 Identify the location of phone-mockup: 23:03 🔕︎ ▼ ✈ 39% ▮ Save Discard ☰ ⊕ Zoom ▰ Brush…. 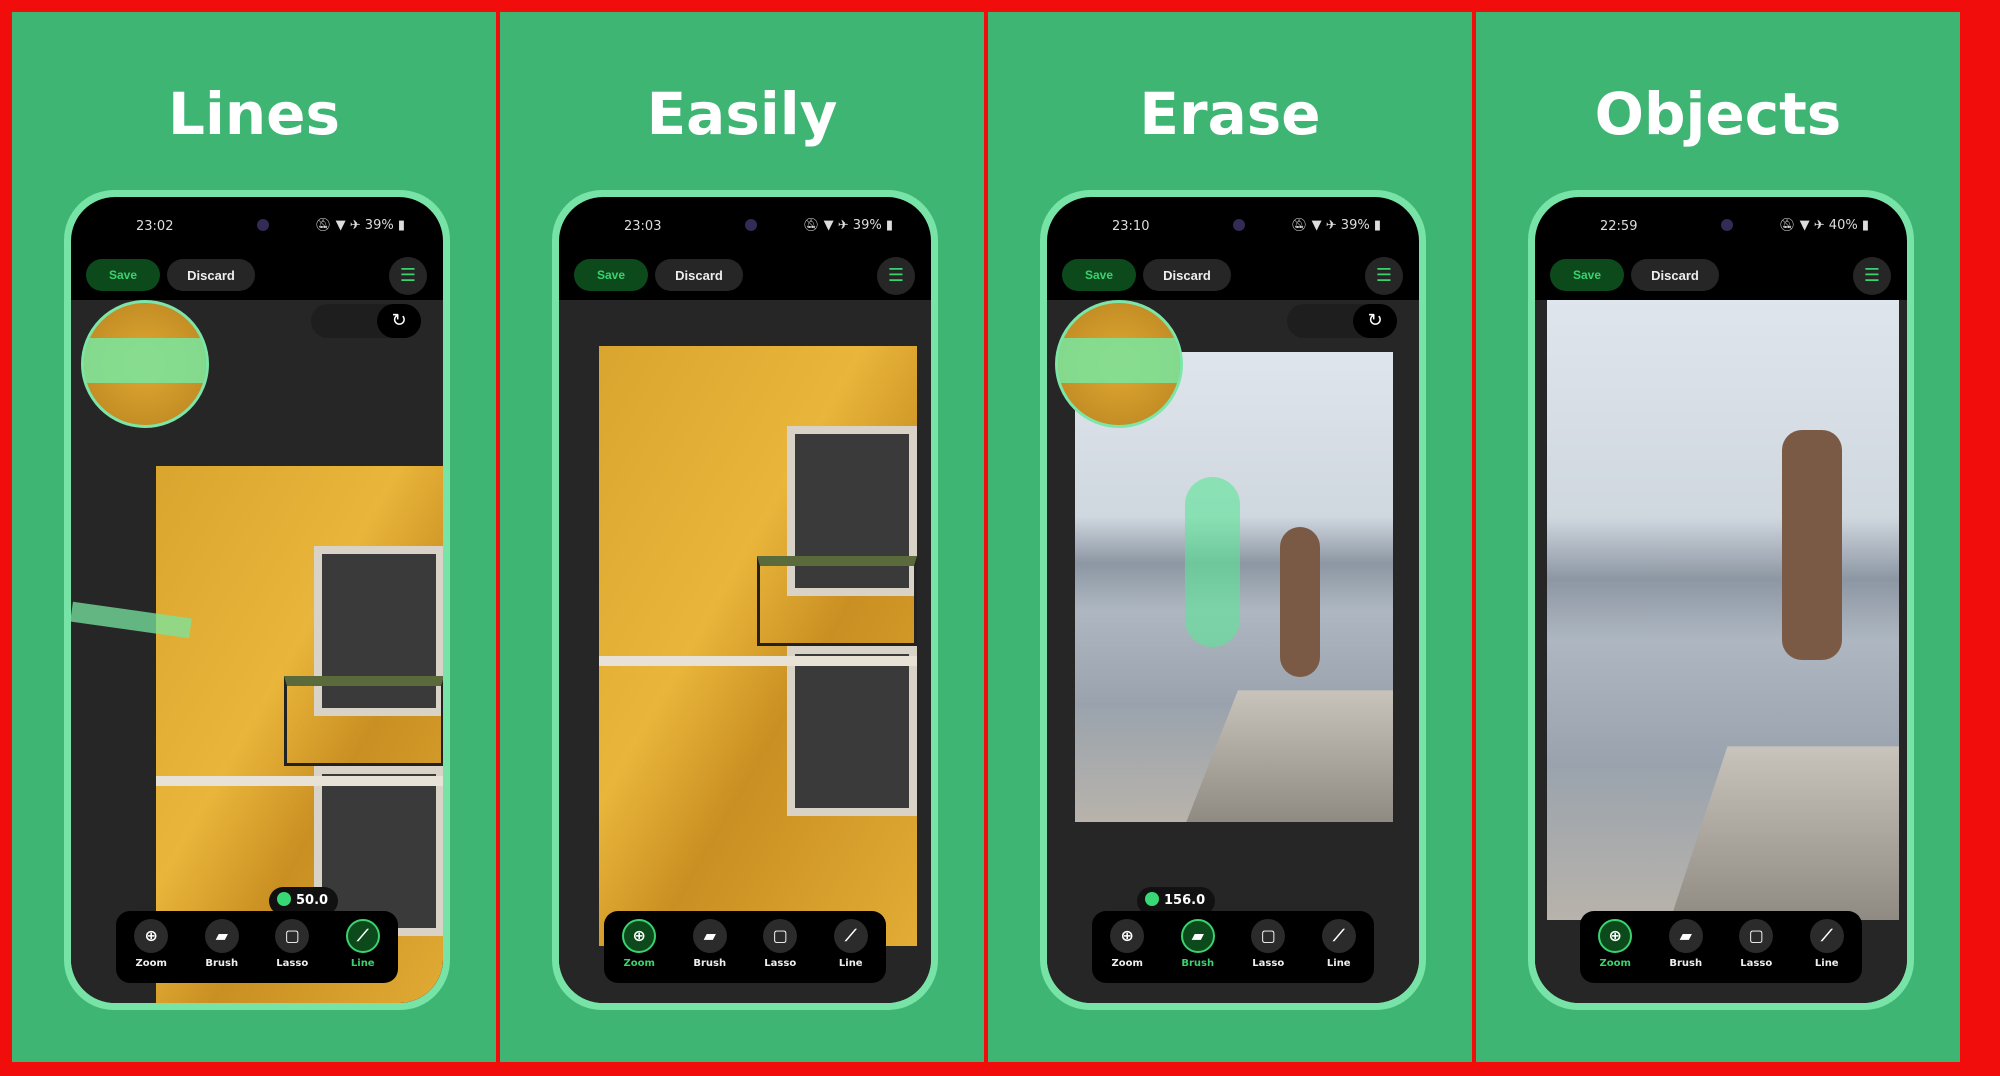
(745, 600).